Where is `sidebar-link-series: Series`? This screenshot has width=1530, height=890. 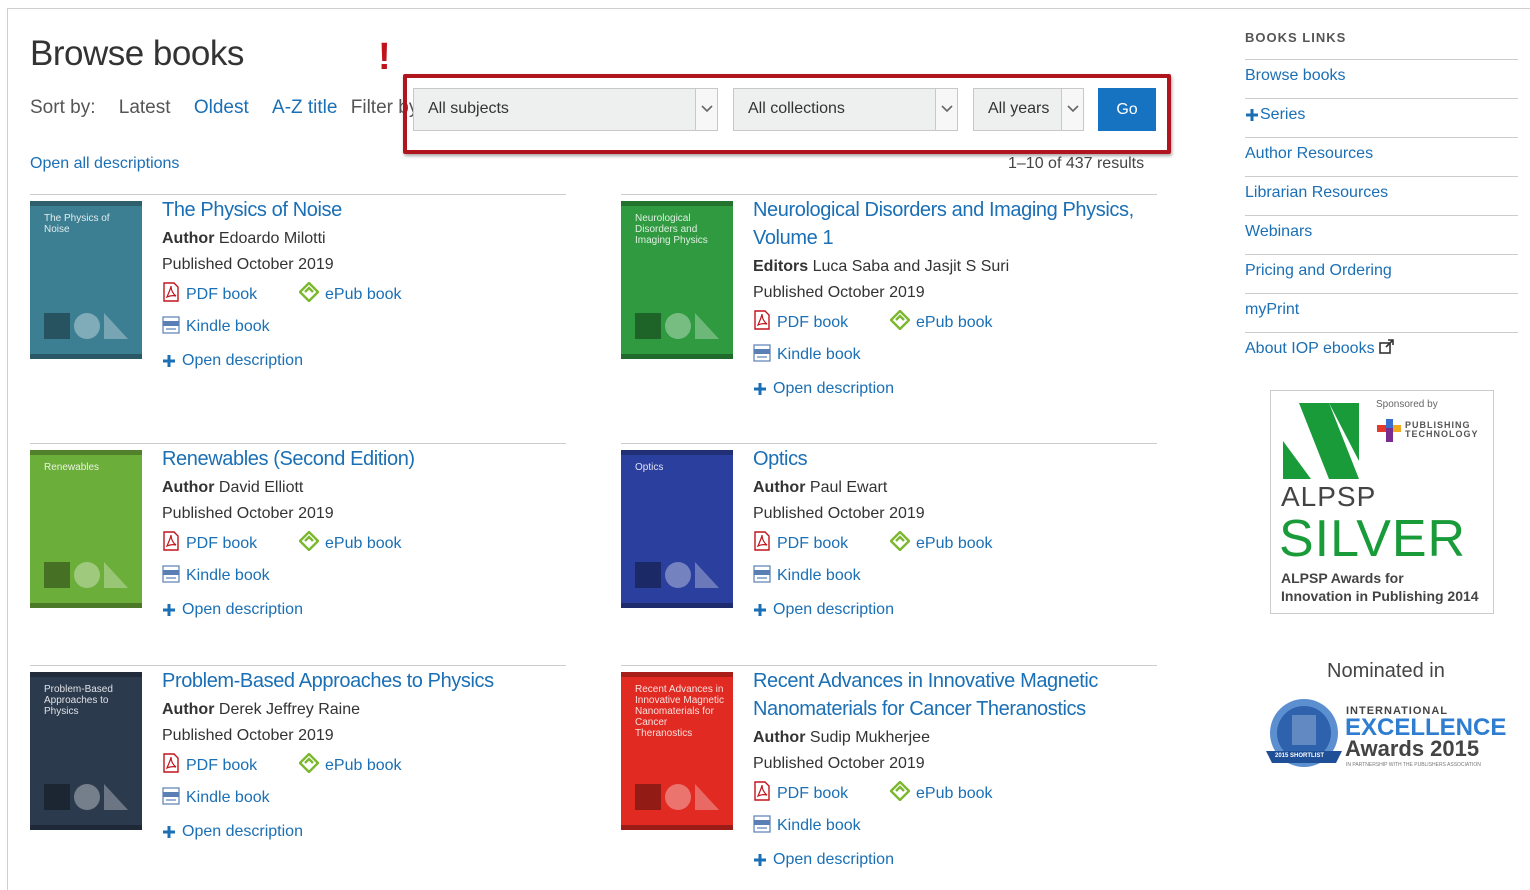
sidebar-link-series: Series is located at coordinates (1275, 114).